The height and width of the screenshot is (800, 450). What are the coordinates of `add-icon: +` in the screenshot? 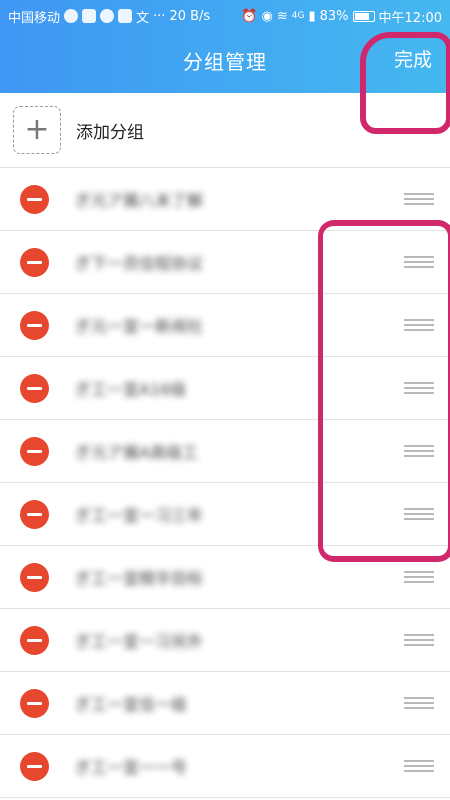 It's located at (37, 130).